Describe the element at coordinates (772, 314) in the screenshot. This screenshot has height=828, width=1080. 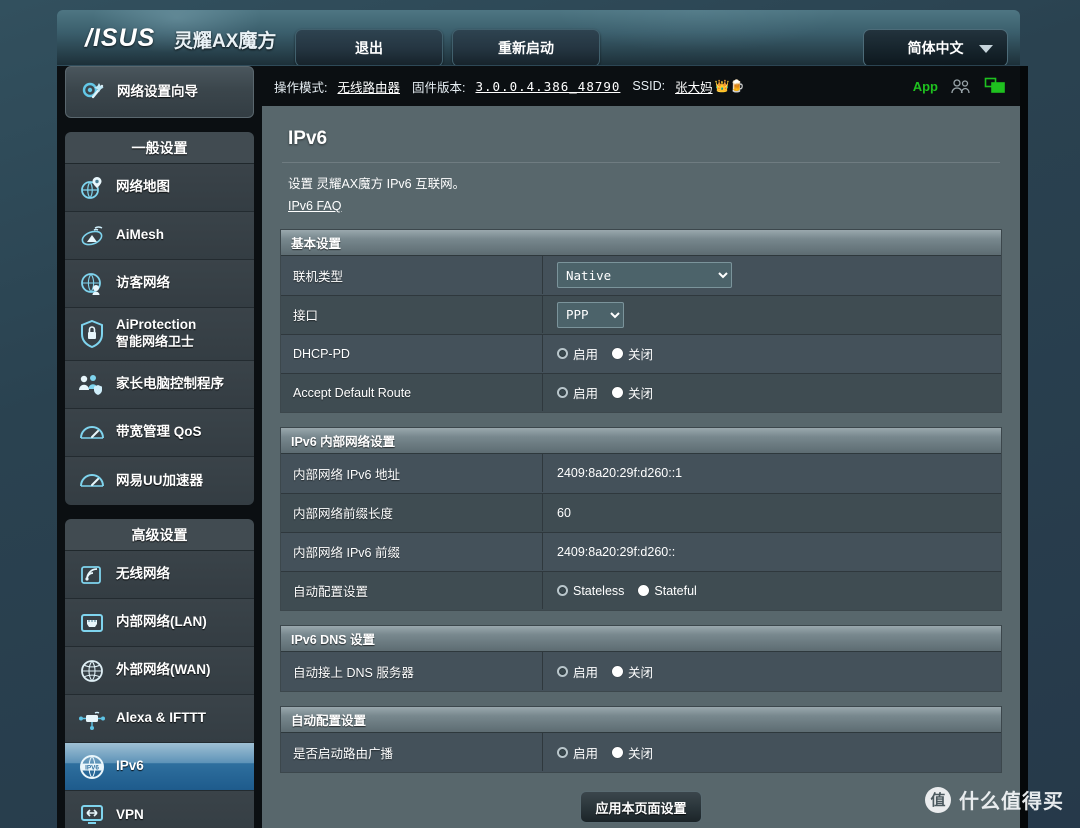
I see `settings-row-value: PPPEthernet` at that location.